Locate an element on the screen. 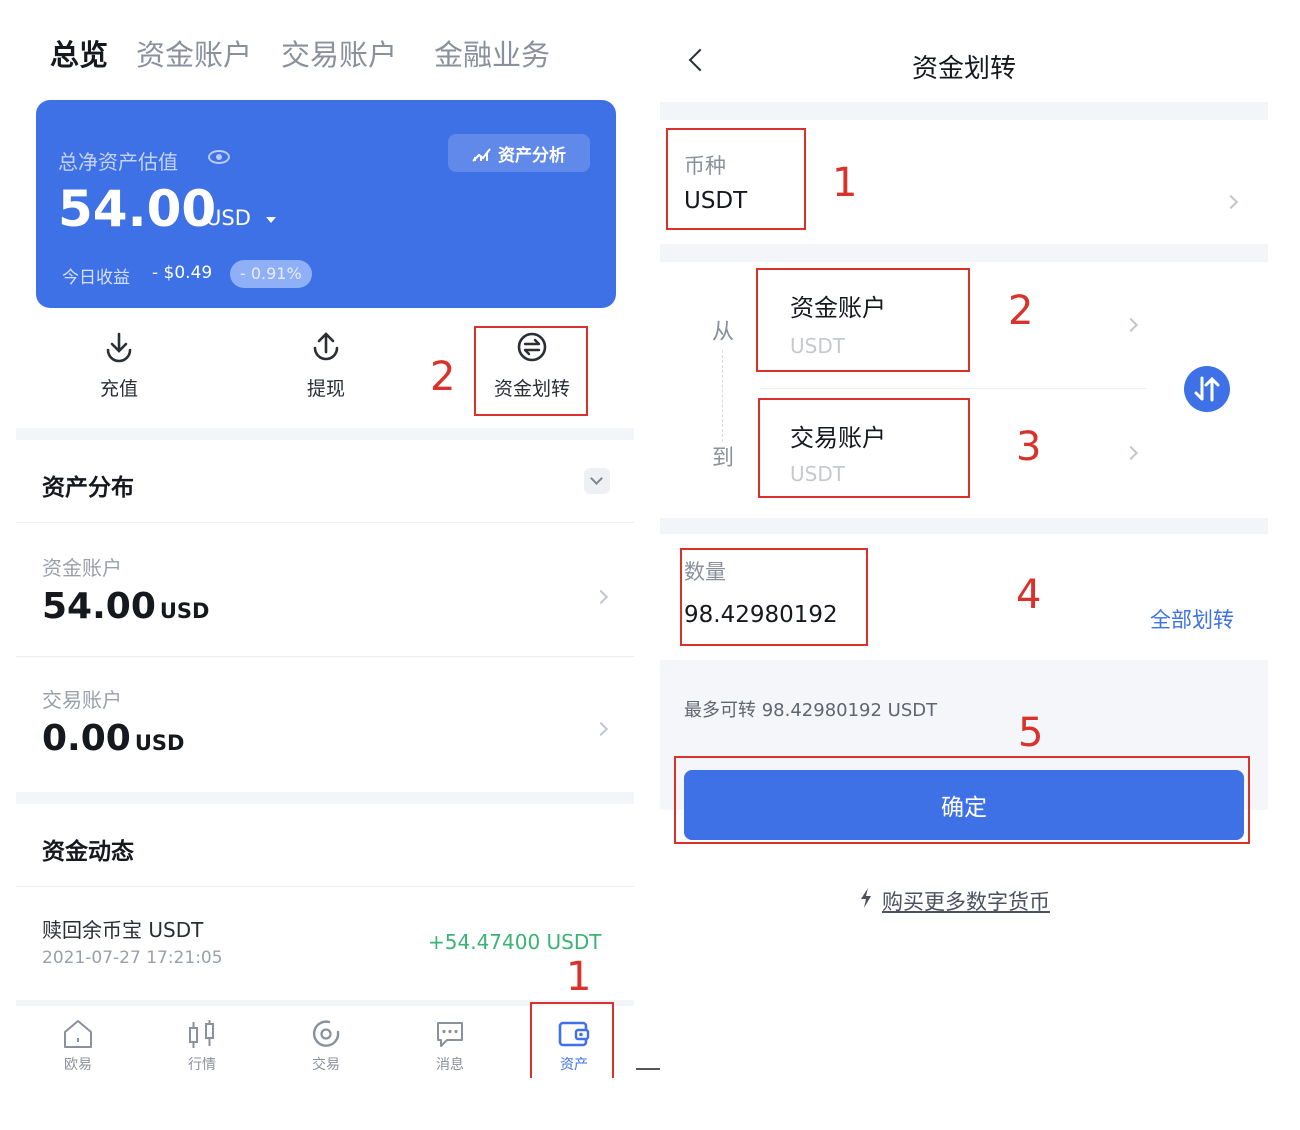 This screenshot has width=1300, height=1130. annotation-number: 3 is located at coordinates (1029, 447).